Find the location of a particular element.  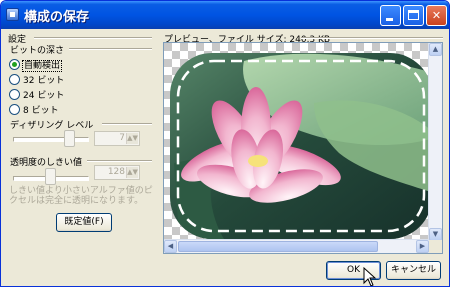

defaults-button: 既定値(F) is located at coordinates (84, 222).